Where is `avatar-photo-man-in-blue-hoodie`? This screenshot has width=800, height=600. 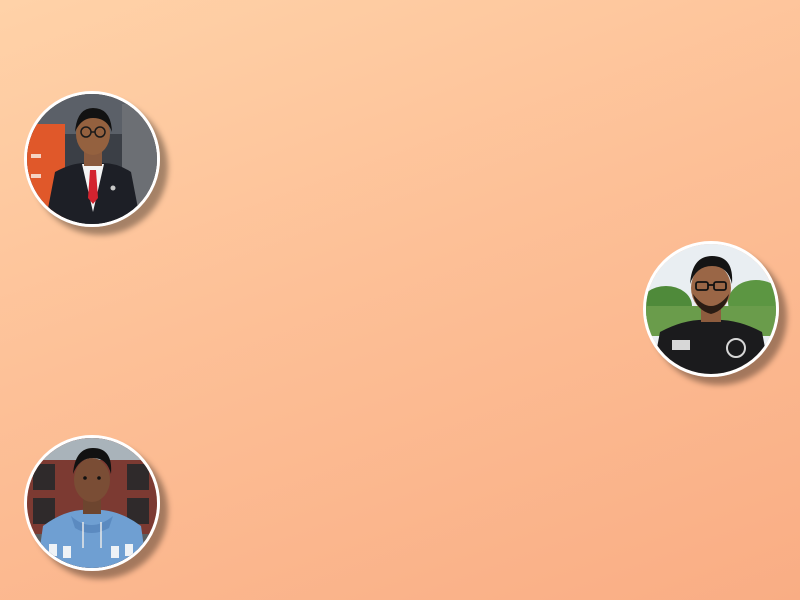 avatar-photo-man-in-blue-hoodie is located at coordinates (92, 503).